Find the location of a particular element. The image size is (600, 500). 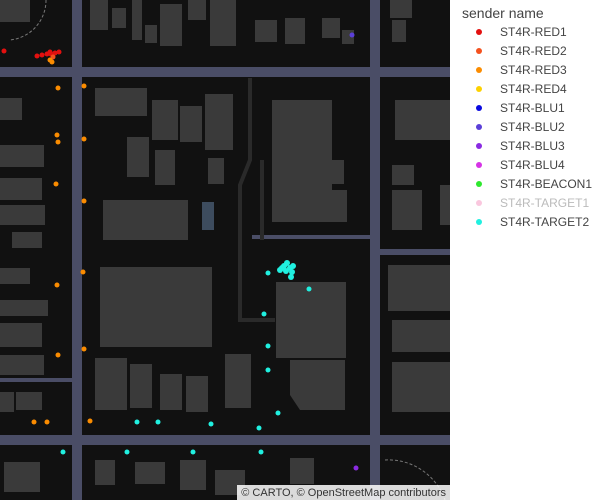

legend-item-label: ST4R-RED3 is located at coordinates (533, 70).